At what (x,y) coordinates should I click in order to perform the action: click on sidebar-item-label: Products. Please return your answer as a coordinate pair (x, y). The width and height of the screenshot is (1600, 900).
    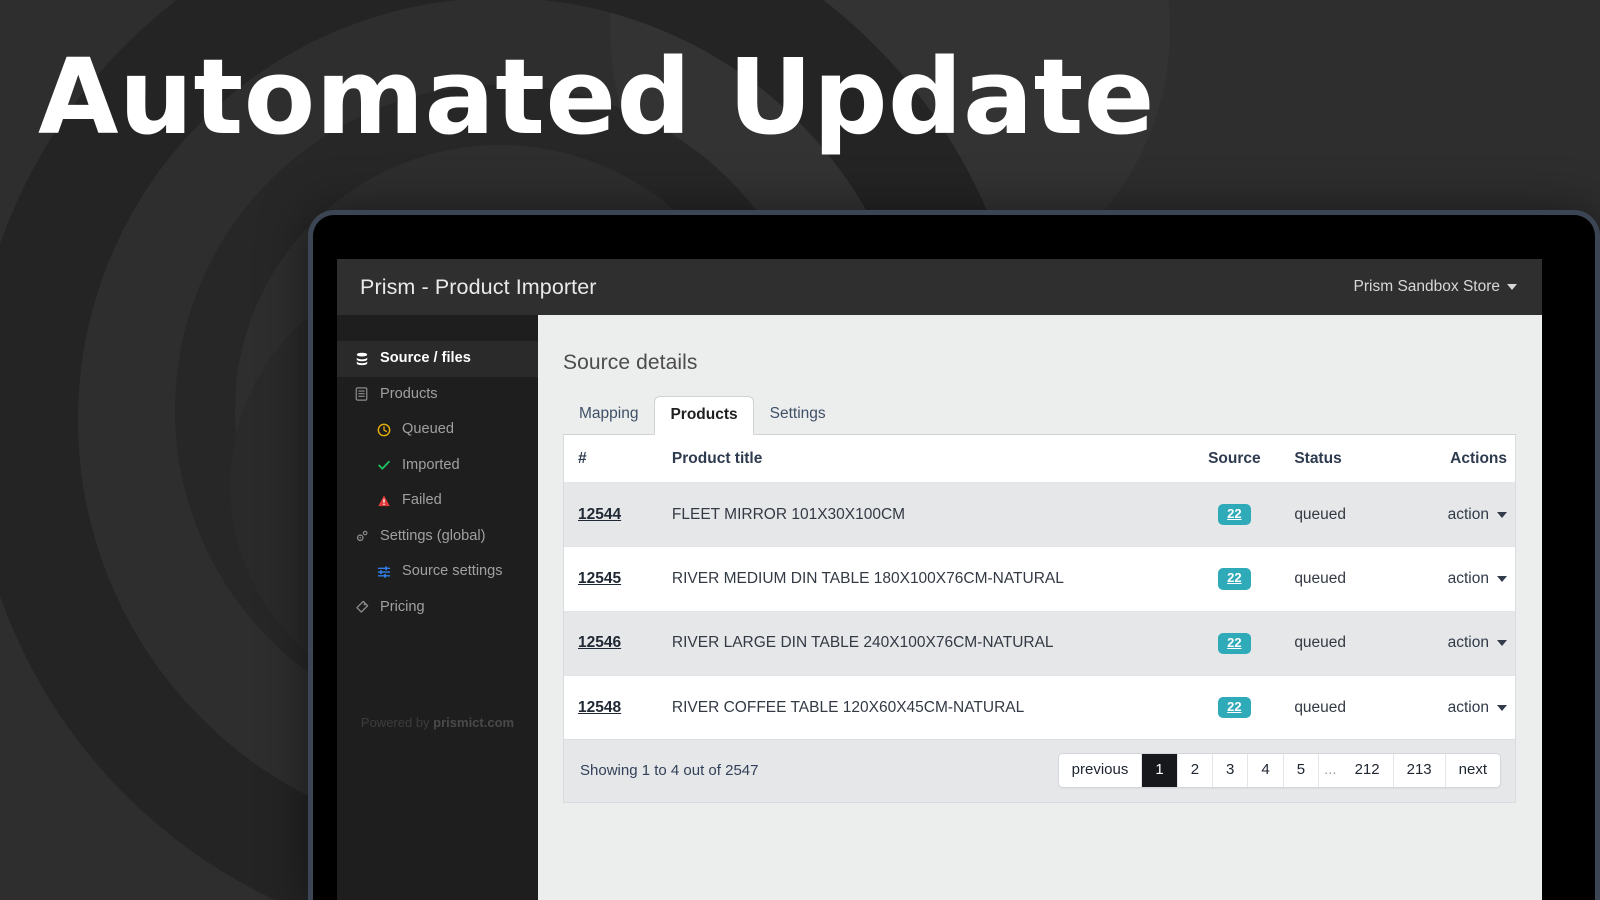
    Looking at the image, I should click on (409, 393).